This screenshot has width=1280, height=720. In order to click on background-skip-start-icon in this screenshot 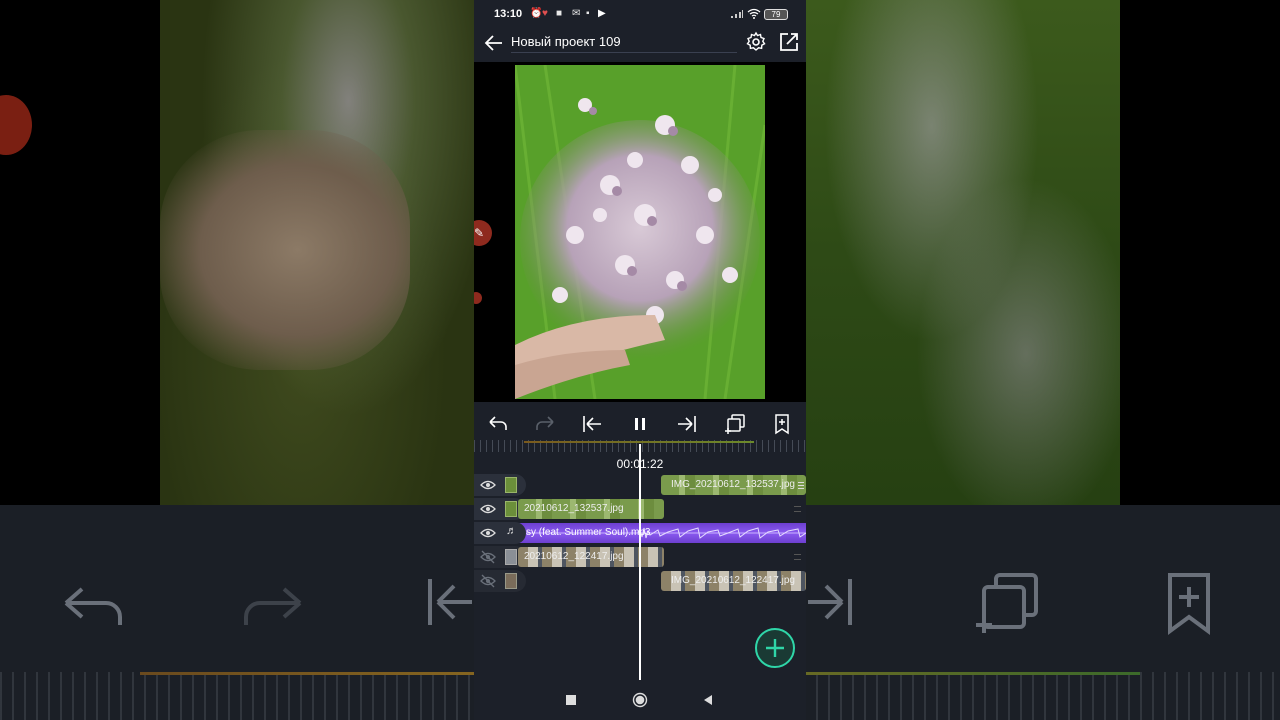, I will do `click(450, 602)`.